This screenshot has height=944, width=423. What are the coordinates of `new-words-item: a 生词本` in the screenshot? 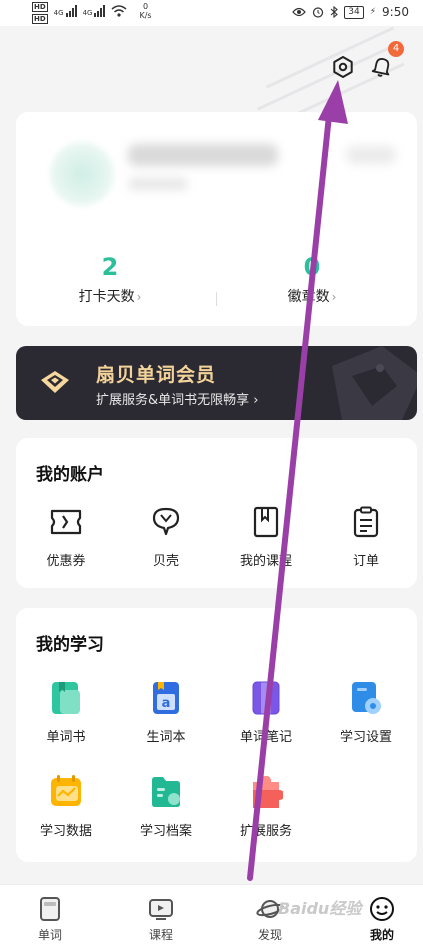 It's located at (166, 712).